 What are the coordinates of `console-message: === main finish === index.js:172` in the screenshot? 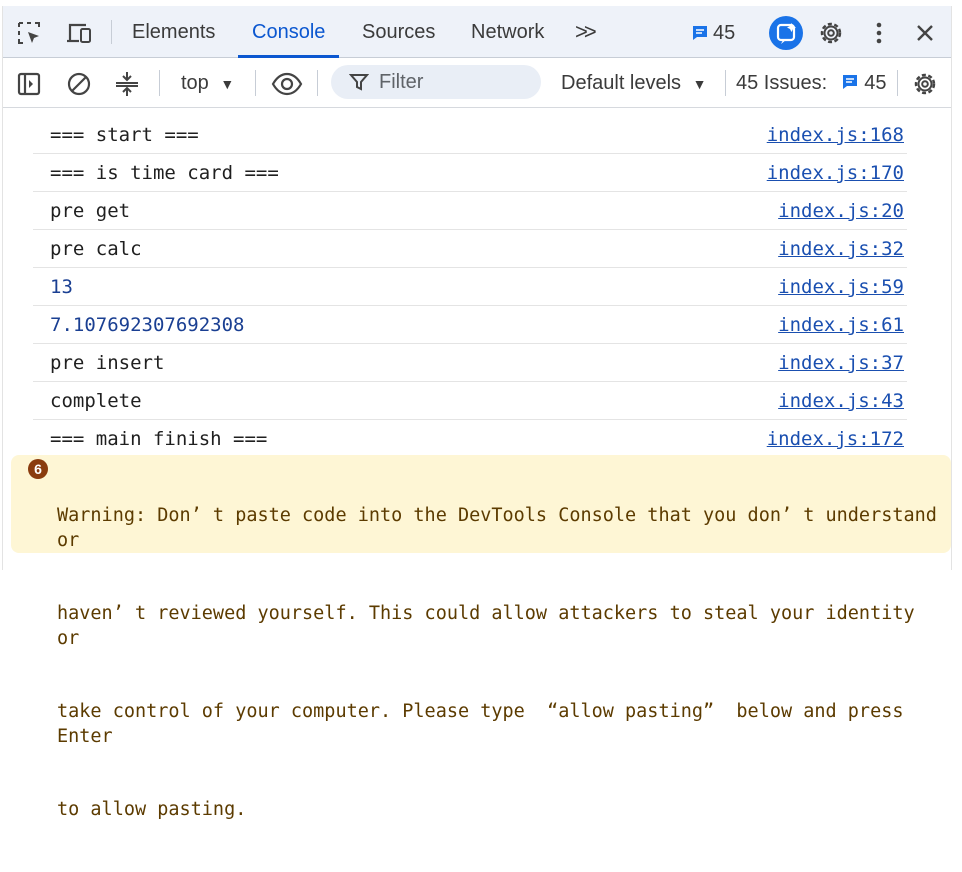 It's located at (470, 439).